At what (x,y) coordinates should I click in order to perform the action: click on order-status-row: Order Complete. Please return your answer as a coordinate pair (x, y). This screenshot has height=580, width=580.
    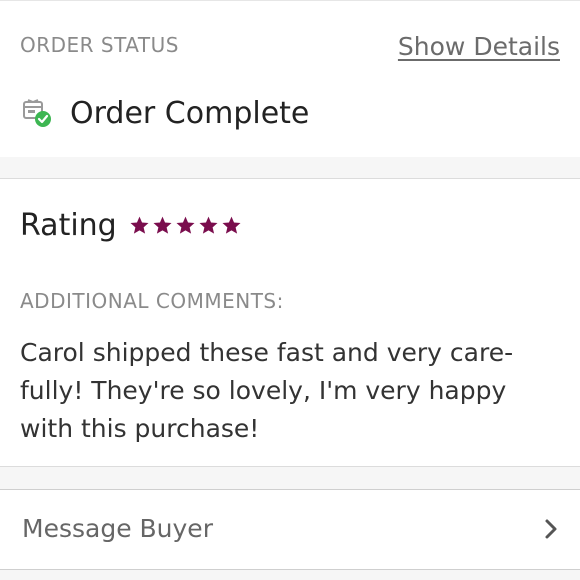
    Looking at the image, I should click on (164, 113).